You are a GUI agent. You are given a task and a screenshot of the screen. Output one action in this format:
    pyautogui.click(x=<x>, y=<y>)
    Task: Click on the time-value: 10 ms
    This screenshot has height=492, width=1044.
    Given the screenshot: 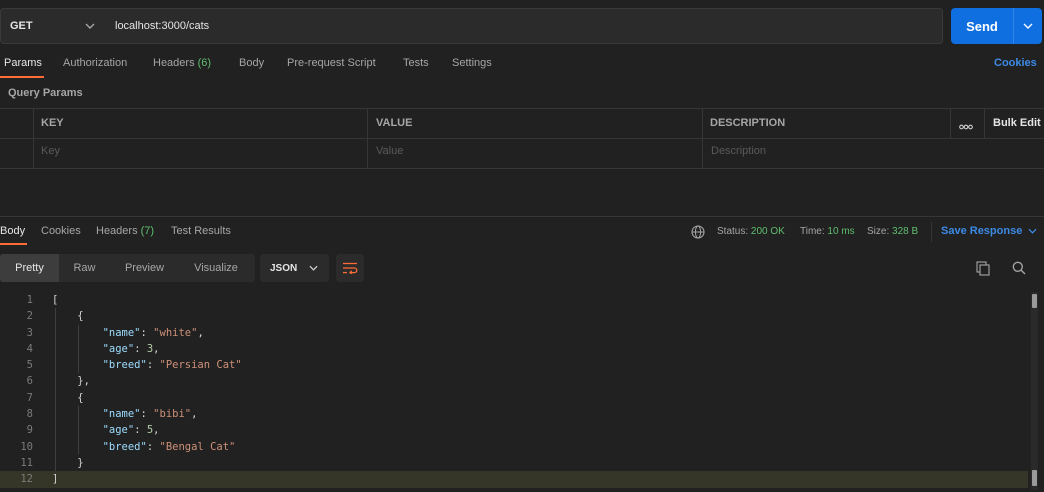 What is the action you would take?
    pyautogui.click(x=841, y=231)
    